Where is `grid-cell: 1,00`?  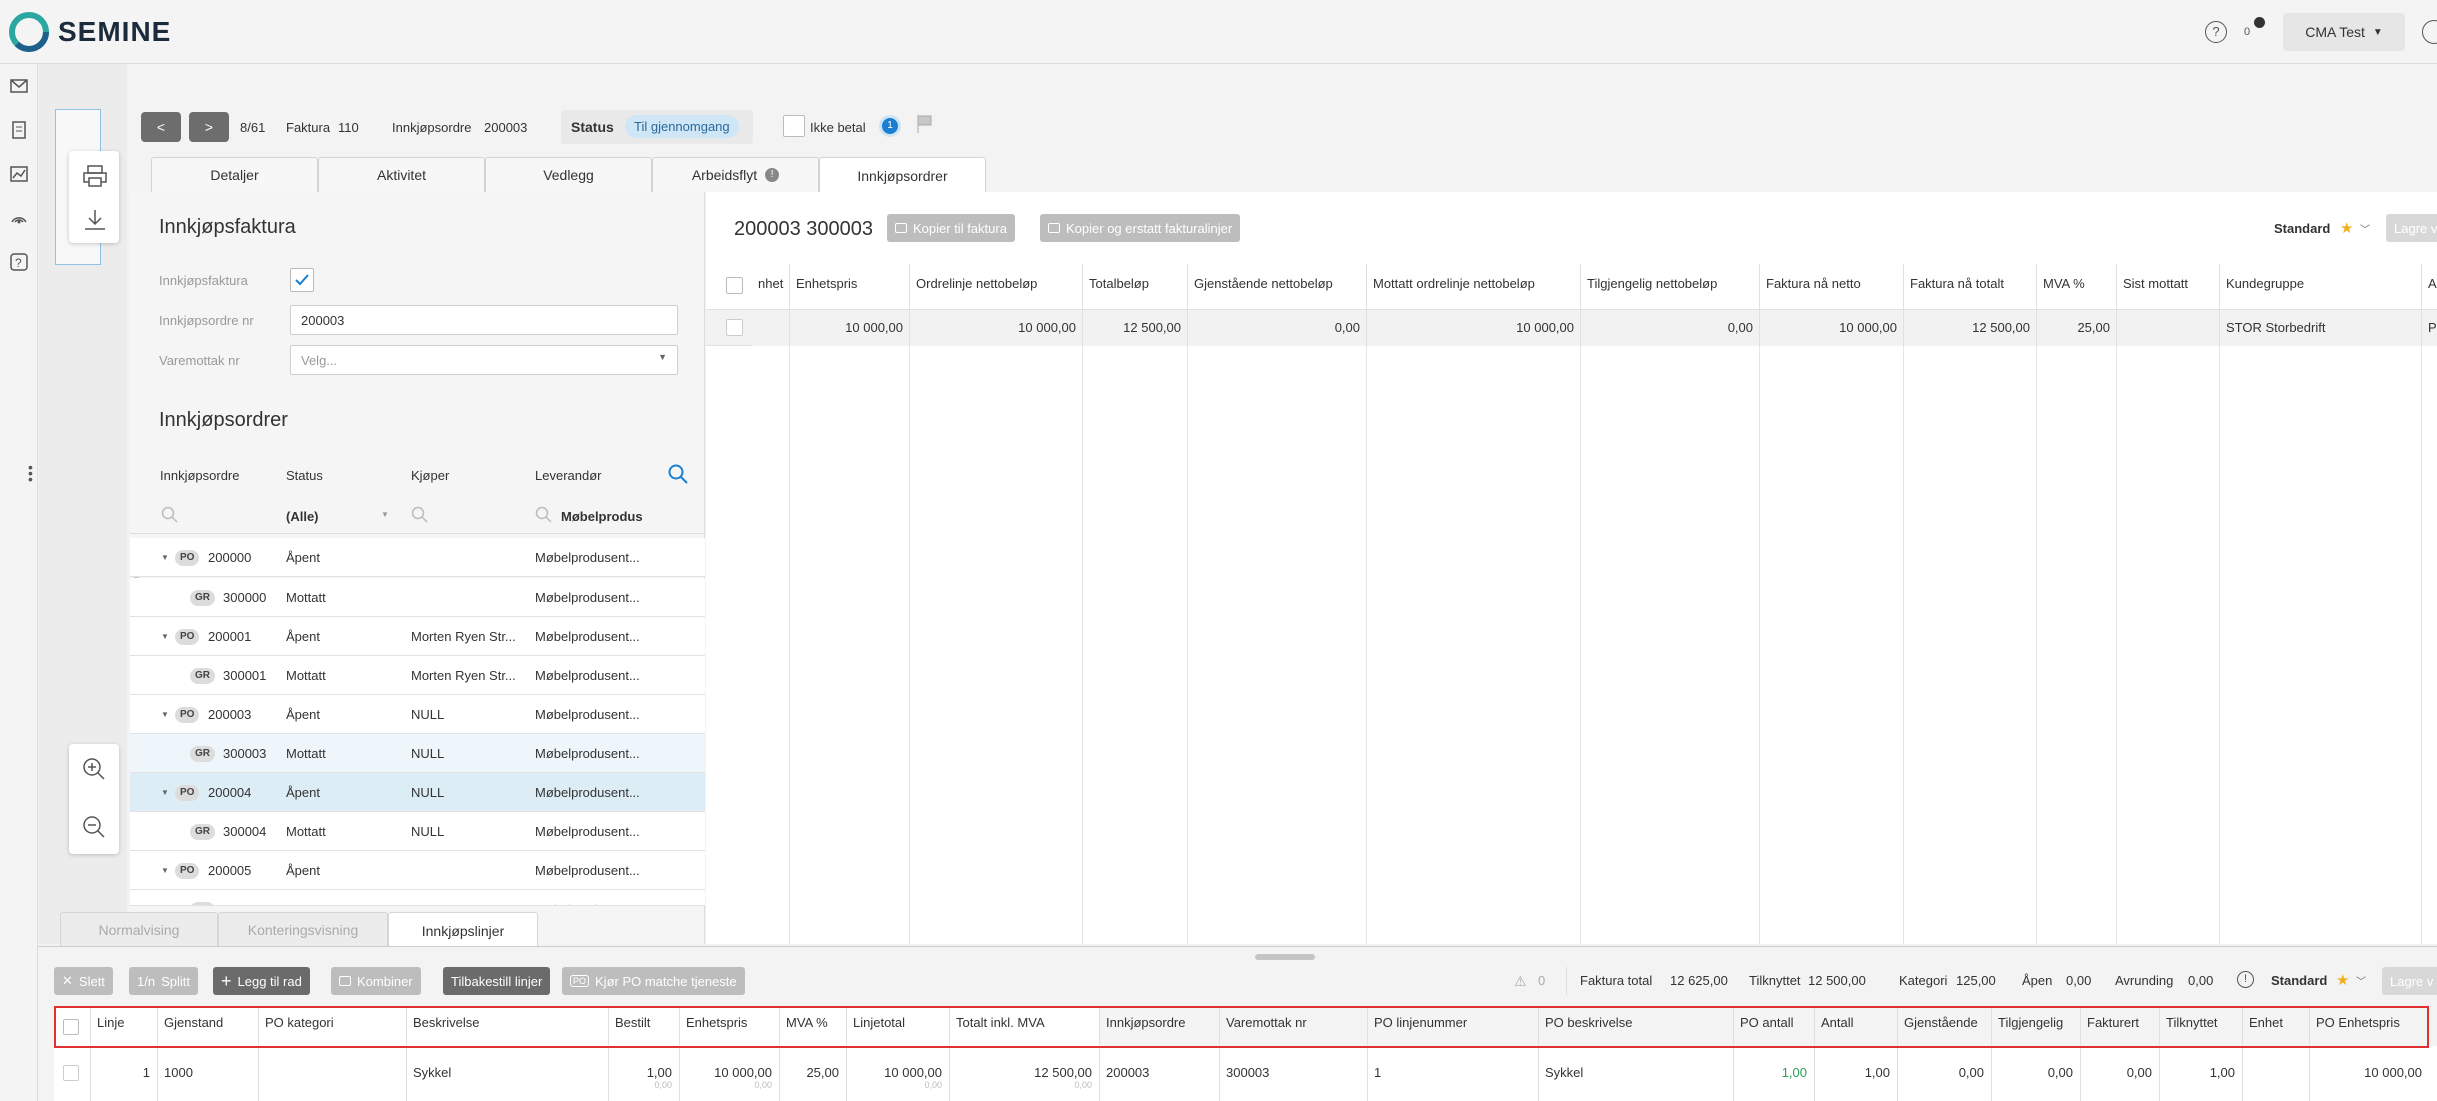
grid-cell: 1,00 is located at coordinates (1852, 1072).